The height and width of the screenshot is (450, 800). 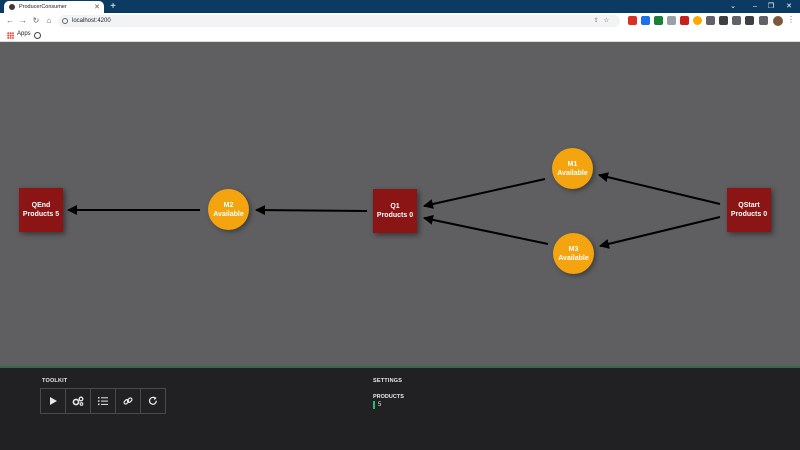 I want to click on bookmark-star-icon: ⇪☆, so click(x=604, y=20).